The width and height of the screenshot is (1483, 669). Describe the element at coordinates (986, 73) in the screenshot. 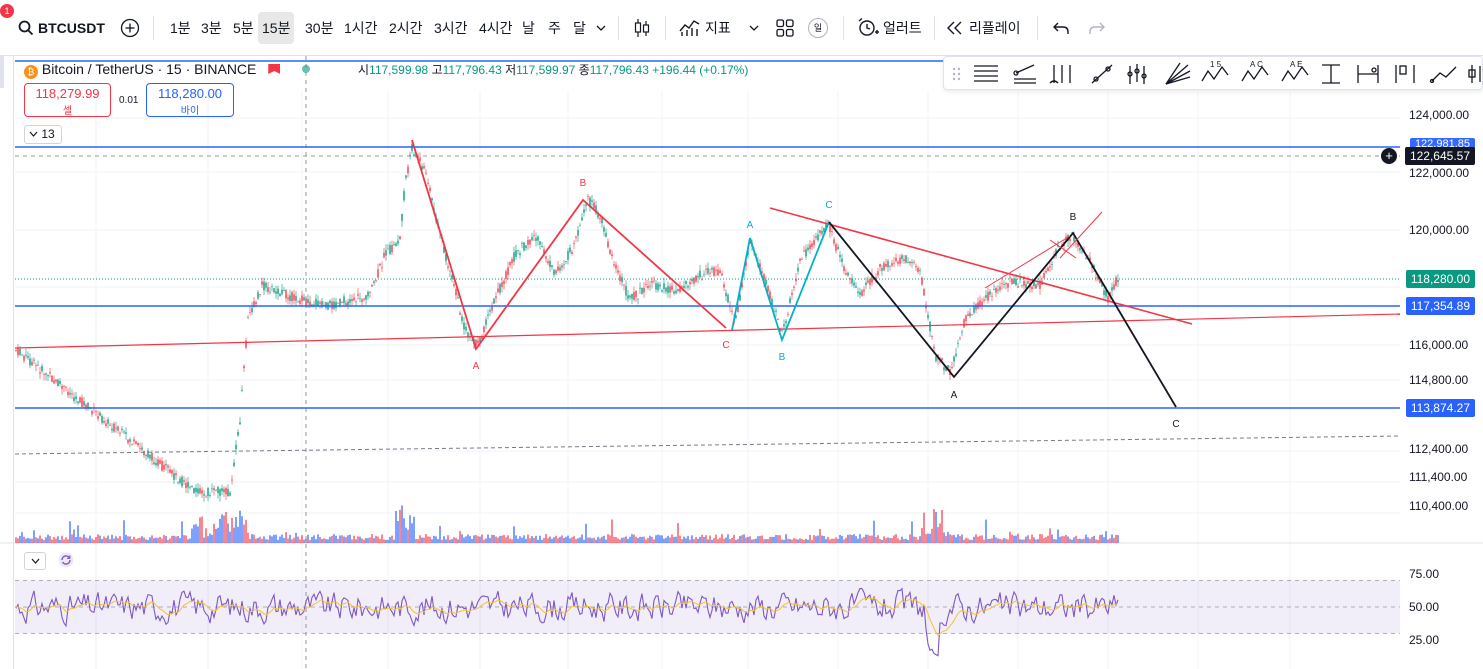

I see `fib-retracement-icon` at that location.